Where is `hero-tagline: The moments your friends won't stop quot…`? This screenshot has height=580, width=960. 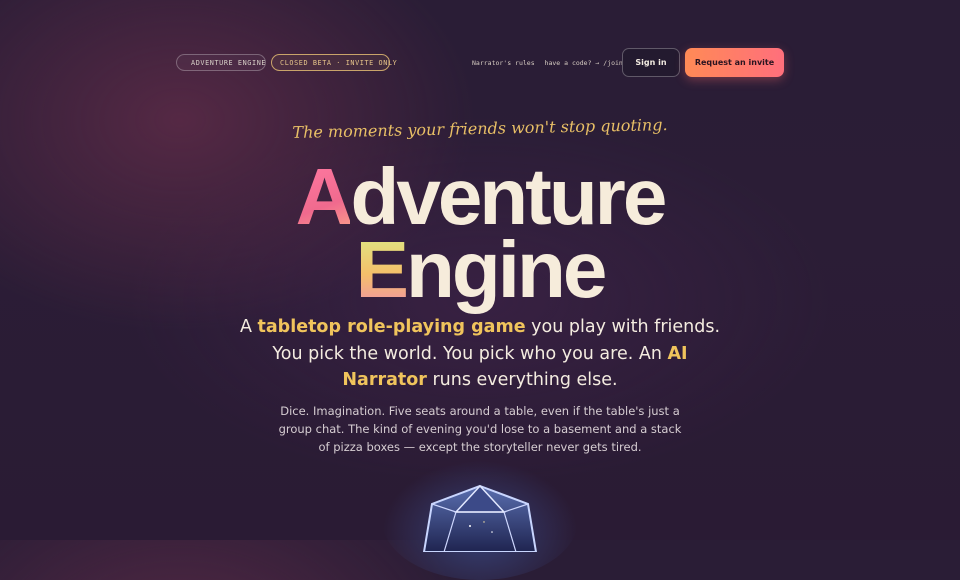
hero-tagline: The moments your friends won't stop quot… is located at coordinates (480, 128).